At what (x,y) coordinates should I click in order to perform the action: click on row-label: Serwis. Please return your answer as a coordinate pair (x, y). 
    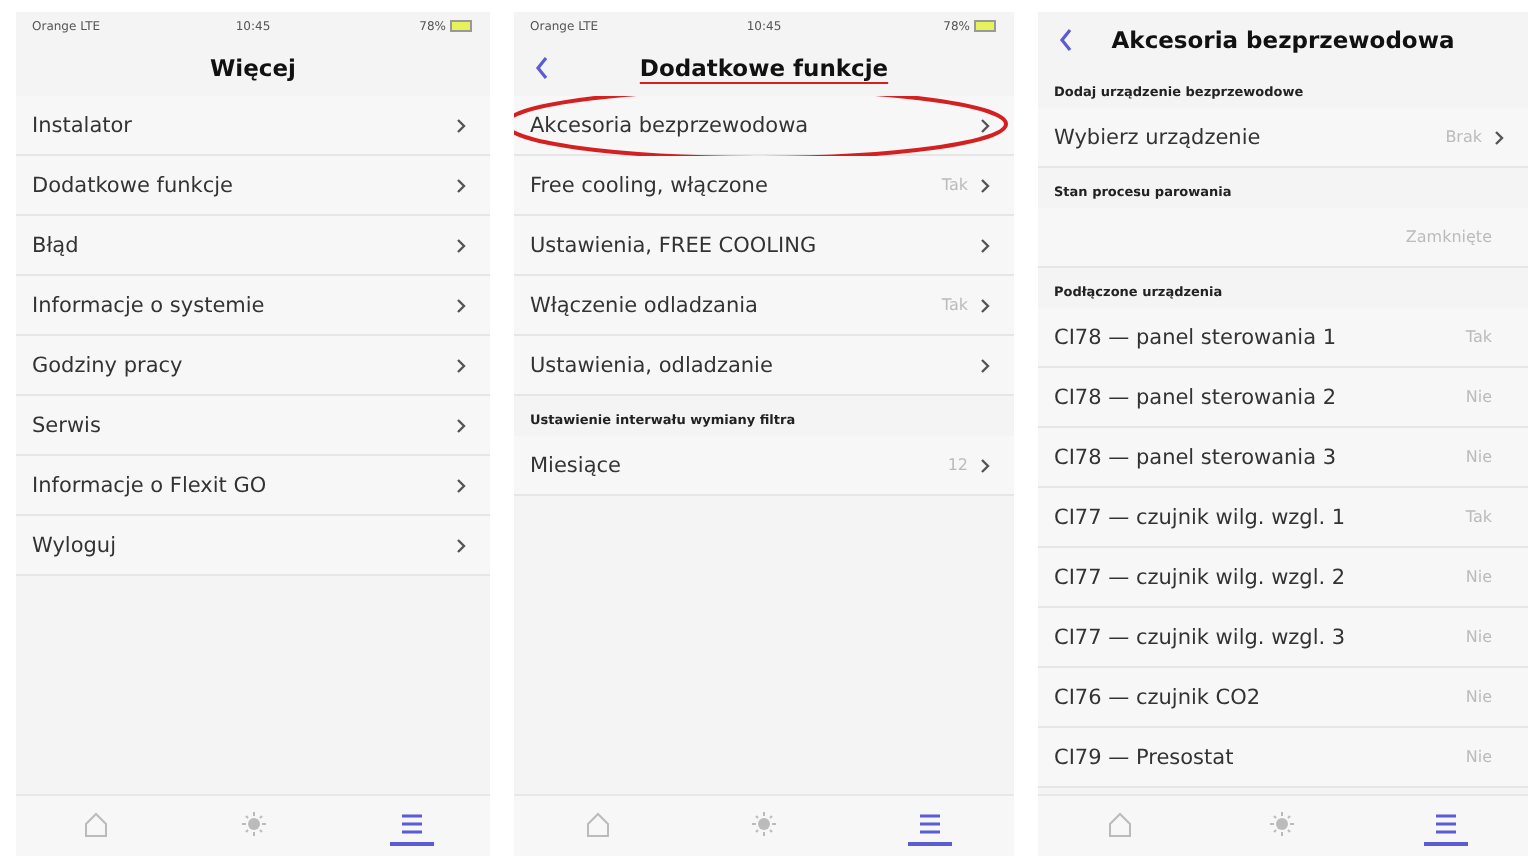
    Looking at the image, I should click on (67, 425).